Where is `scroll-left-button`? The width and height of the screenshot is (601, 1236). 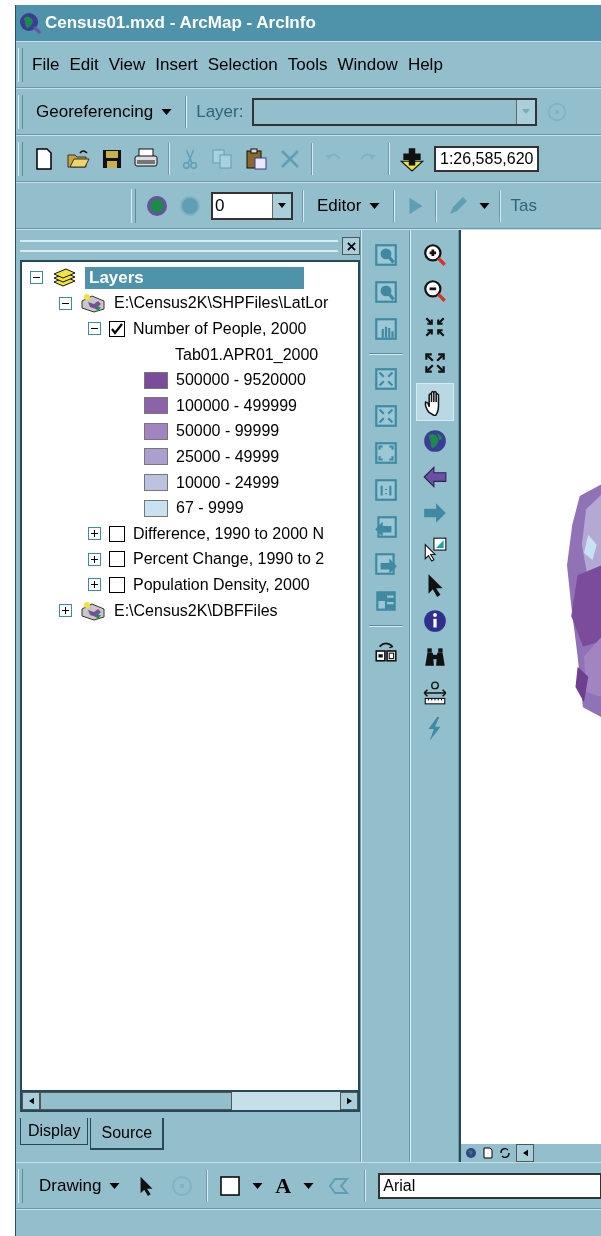
scroll-left-button is located at coordinates (525, 1153).